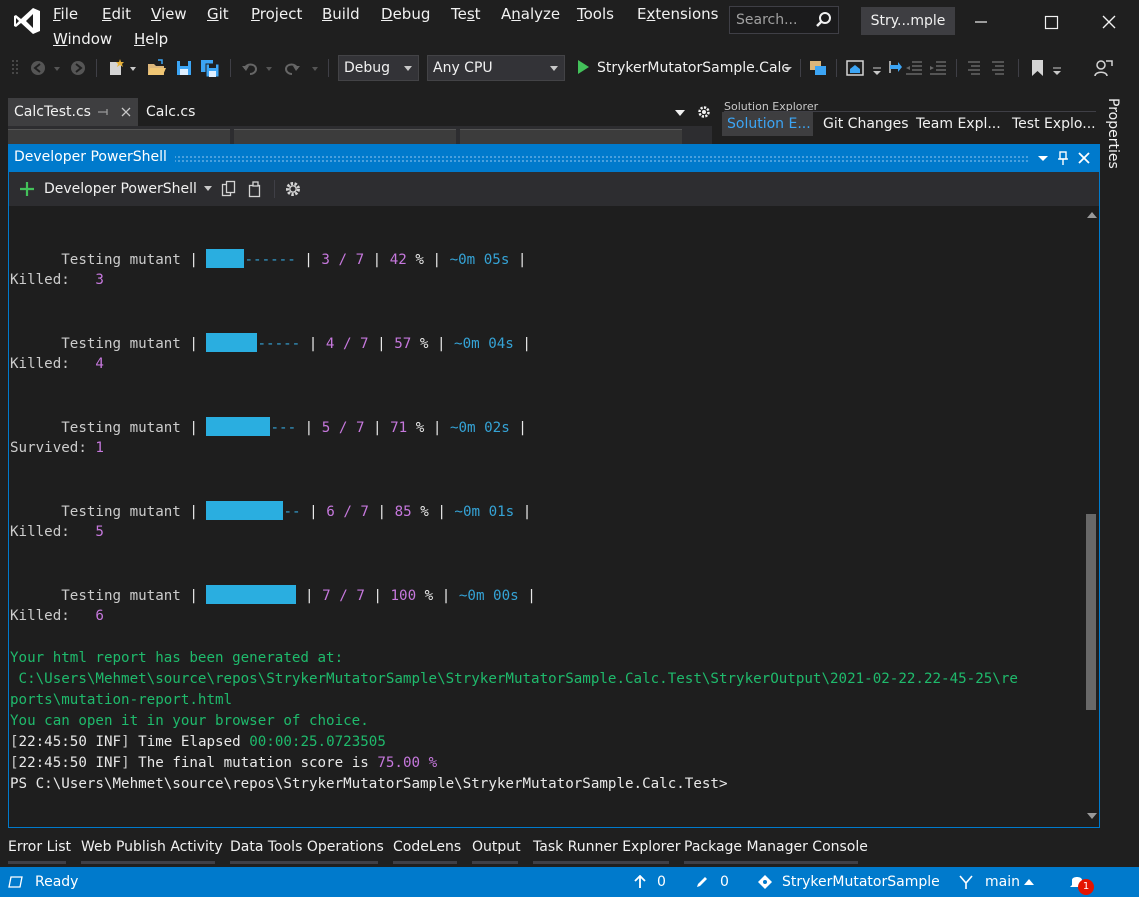 The height and width of the screenshot is (897, 1139). Describe the element at coordinates (1113, 133) in the screenshot. I see `properties-label: Properties` at that location.